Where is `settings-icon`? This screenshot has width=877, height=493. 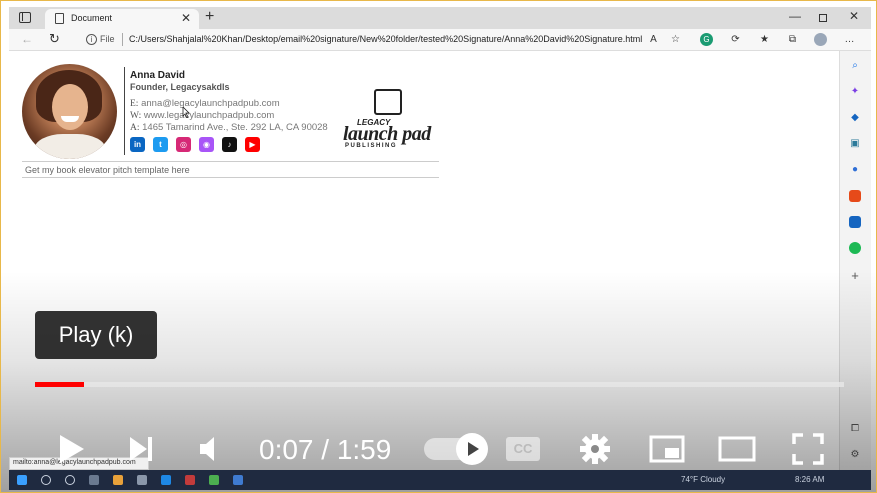 settings-icon is located at coordinates (595, 449).